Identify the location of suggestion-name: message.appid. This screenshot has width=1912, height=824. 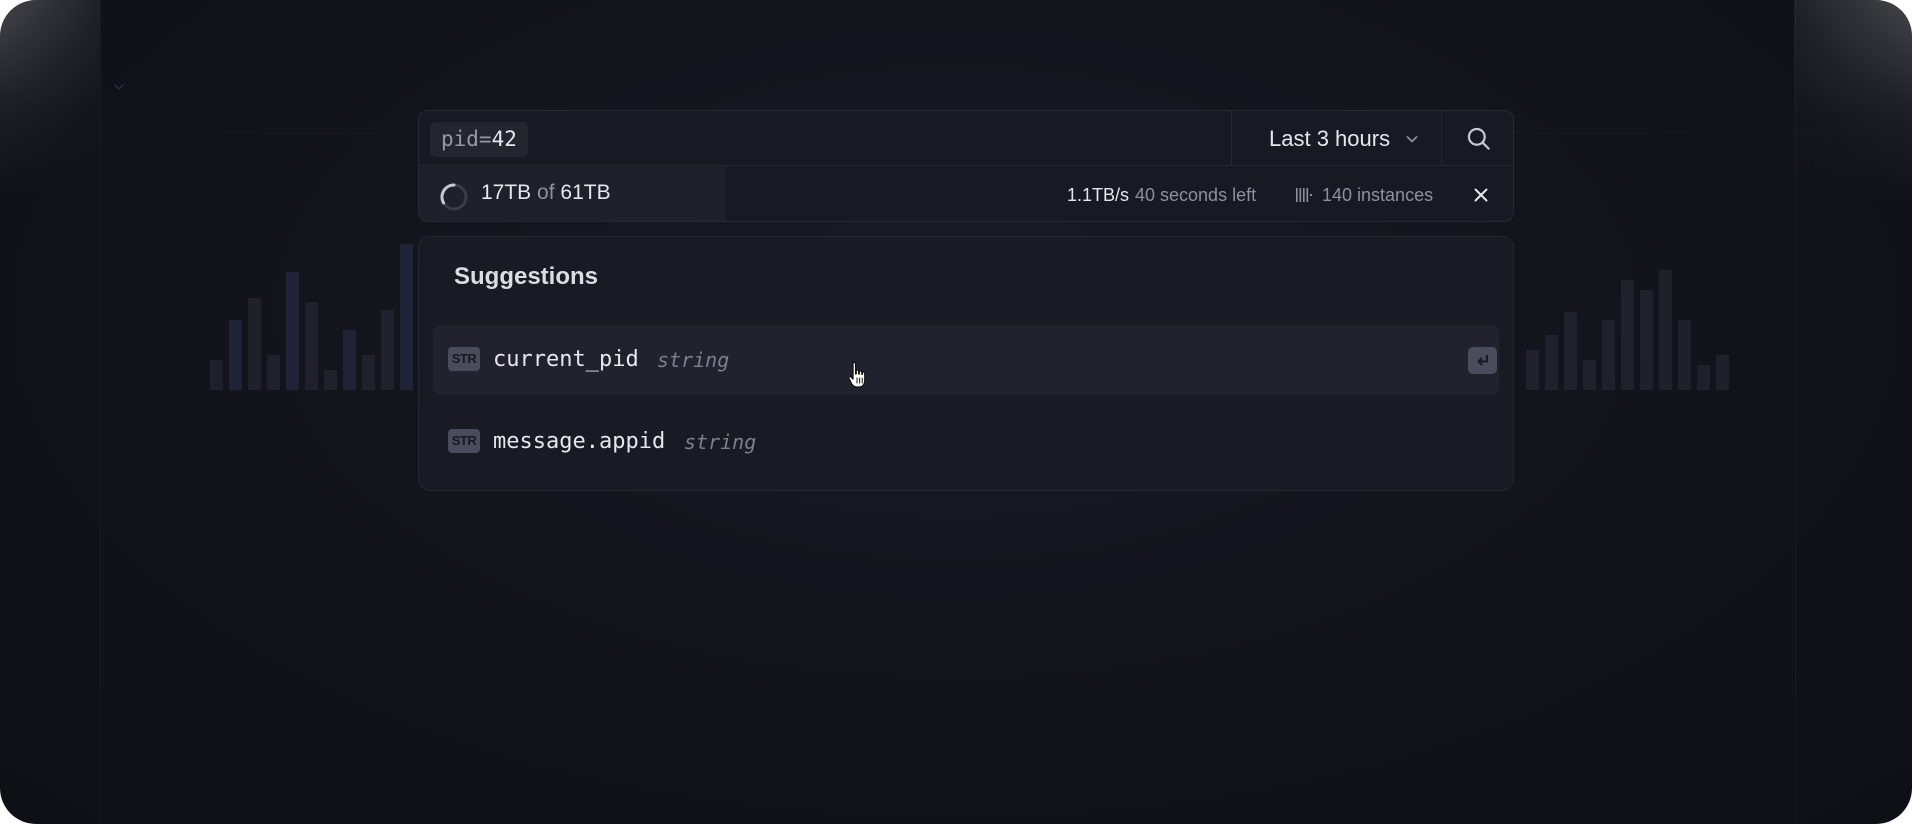
(579, 441).